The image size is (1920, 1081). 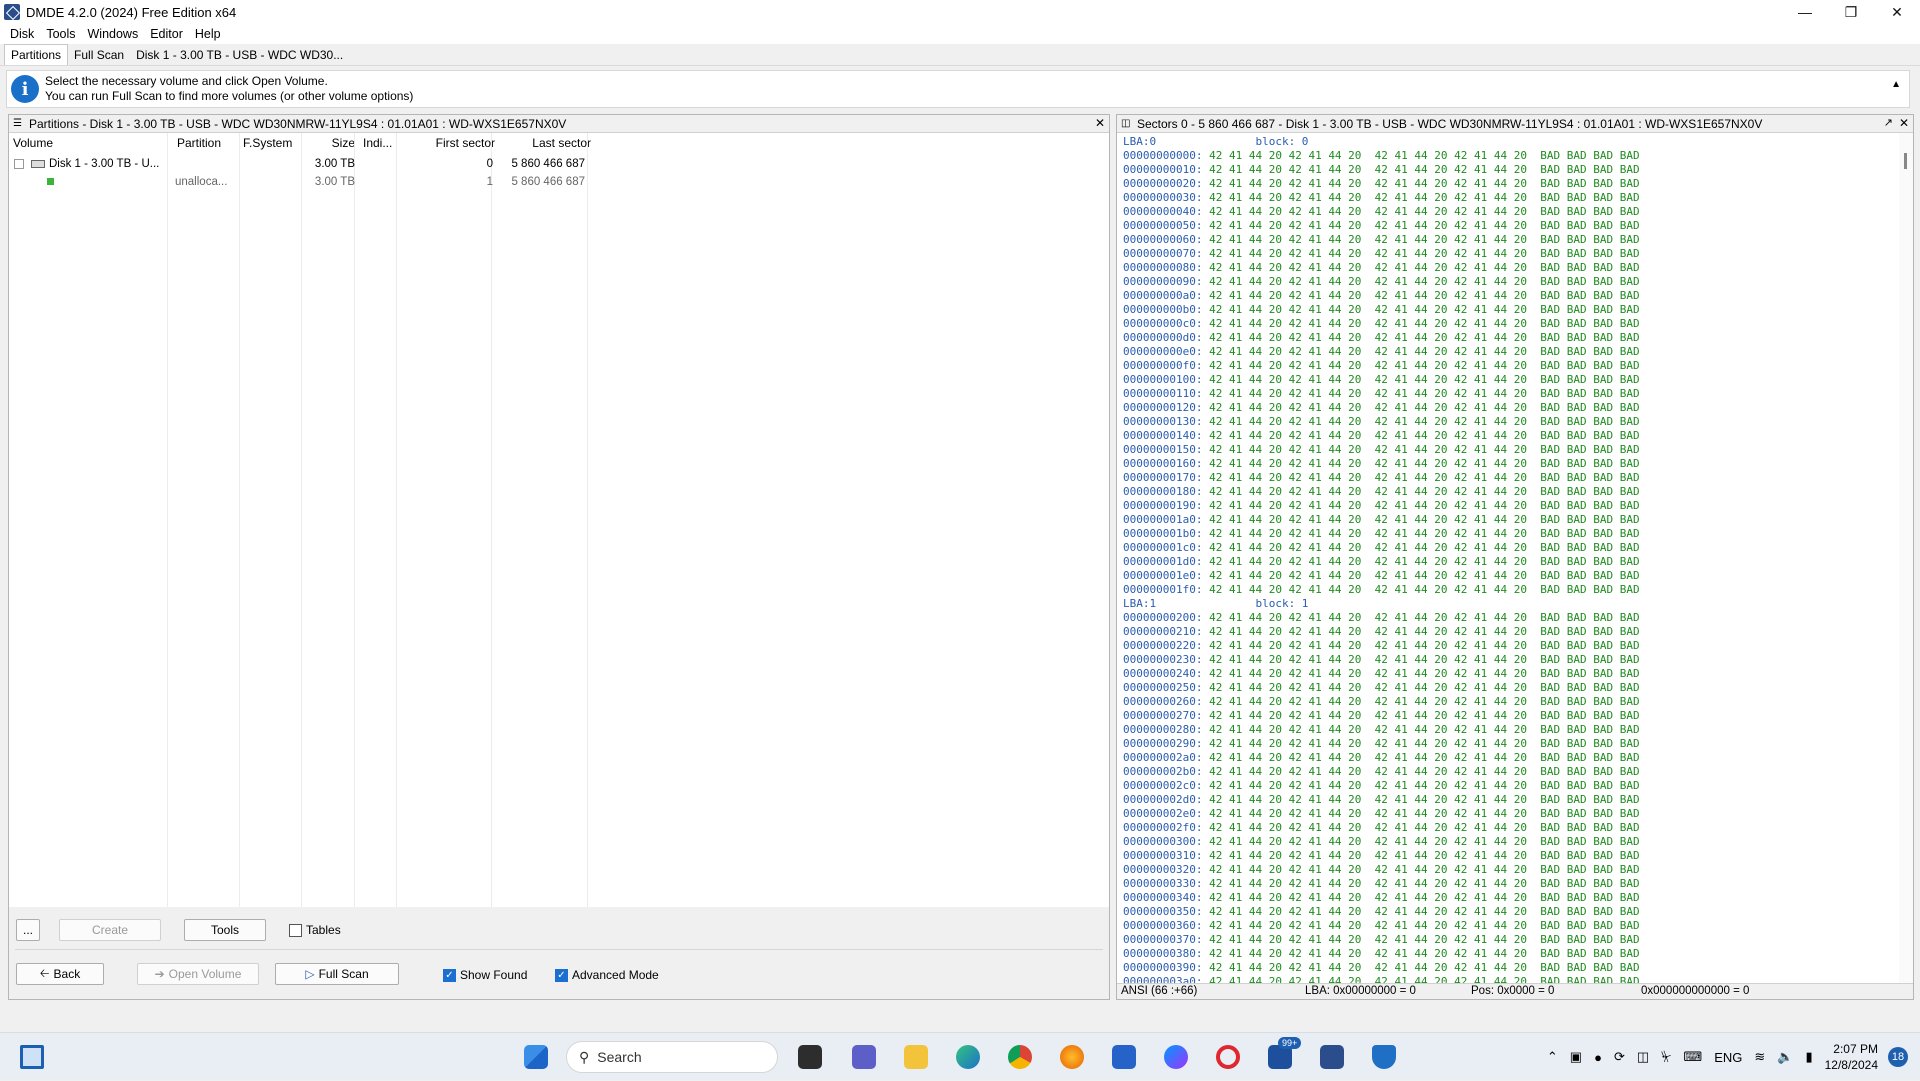 I want to click on task-view-icon, so click(x=810, y=1057).